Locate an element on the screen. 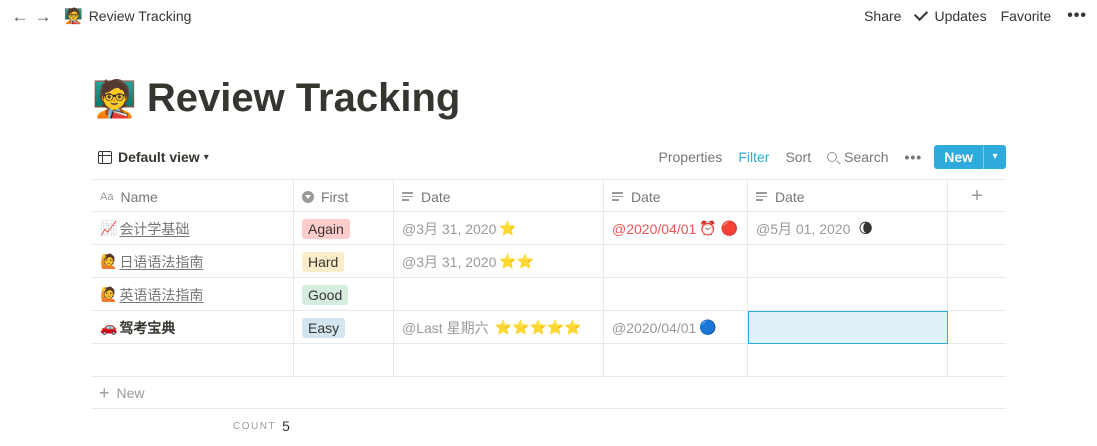 The width and height of the screenshot is (1097, 446). first-cell: Hard is located at coordinates (344, 261).